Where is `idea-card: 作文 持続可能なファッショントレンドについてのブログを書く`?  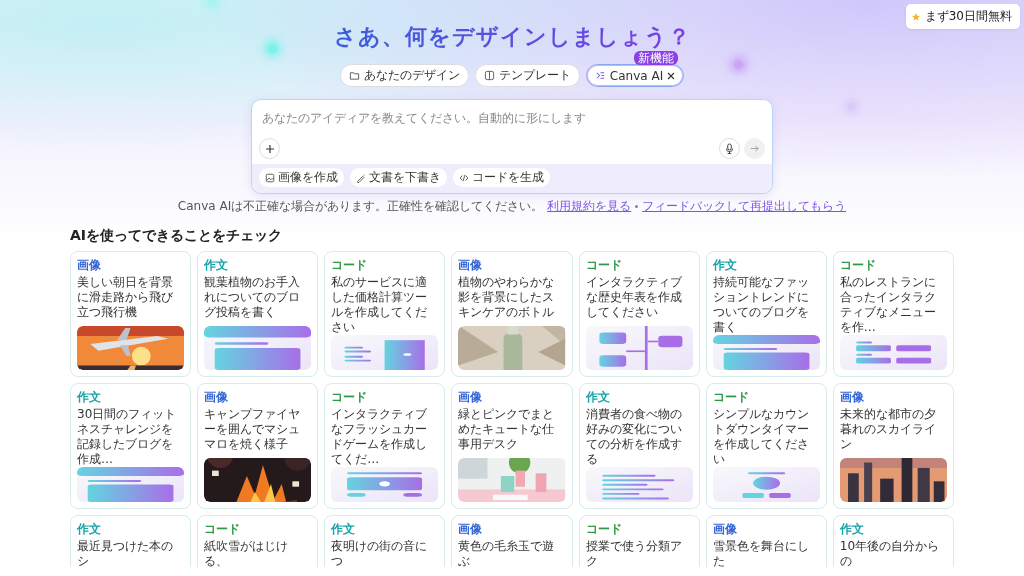
idea-card: 作文 持続可能なファッショントレンドについてのブログを書く is located at coordinates (766, 314).